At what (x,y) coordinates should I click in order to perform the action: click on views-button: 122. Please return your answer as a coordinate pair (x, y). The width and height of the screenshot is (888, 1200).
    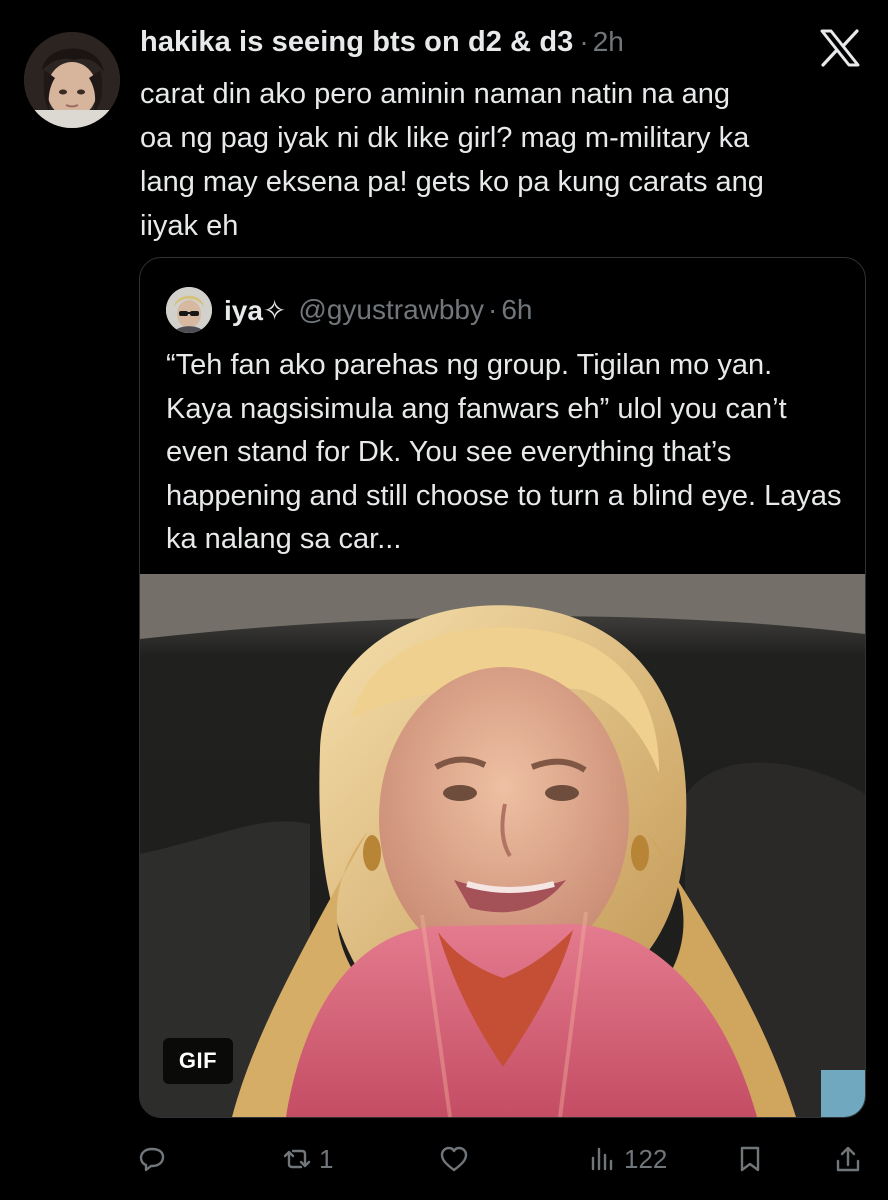
    Looking at the image, I should click on (626, 1159).